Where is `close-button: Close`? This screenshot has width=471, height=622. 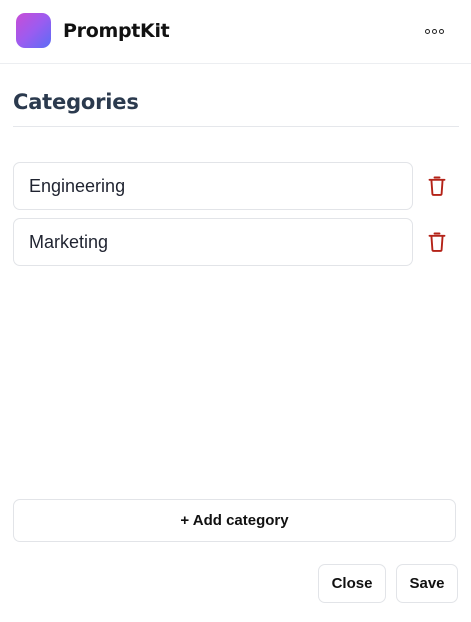
close-button: Close is located at coordinates (352, 583).